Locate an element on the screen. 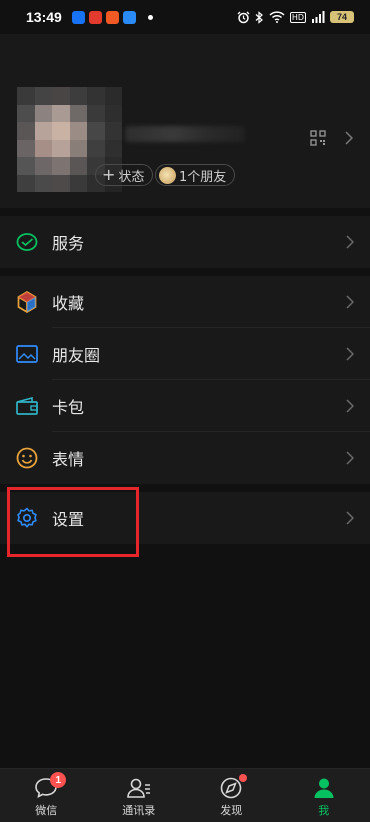 This screenshot has width=370, height=822. wallet-card-icon is located at coordinates (27, 406).